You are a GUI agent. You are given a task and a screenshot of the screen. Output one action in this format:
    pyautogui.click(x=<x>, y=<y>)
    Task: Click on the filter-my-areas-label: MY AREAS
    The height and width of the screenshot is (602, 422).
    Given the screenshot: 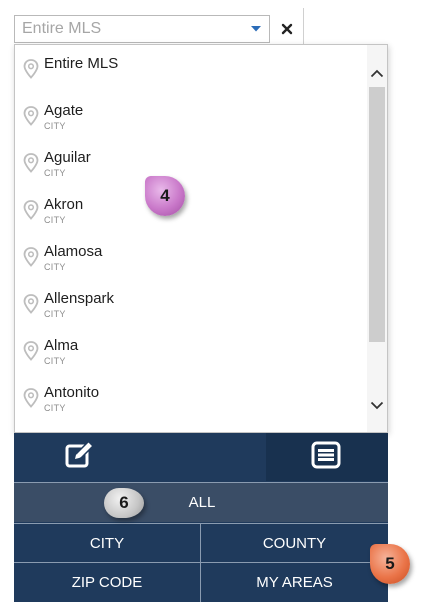 What is the action you would take?
    pyautogui.click(x=294, y=582)
    